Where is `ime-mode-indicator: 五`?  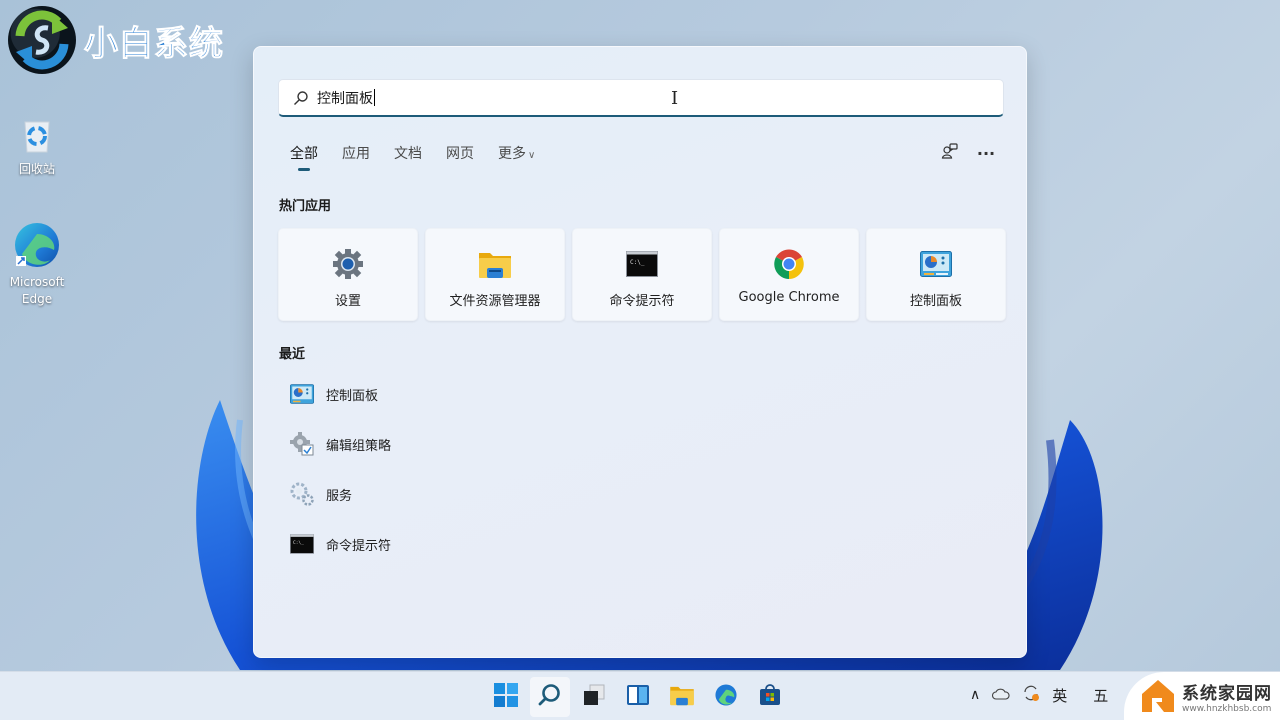
ime-mode-indicator: 五 is located at coordinates (1100, 695).